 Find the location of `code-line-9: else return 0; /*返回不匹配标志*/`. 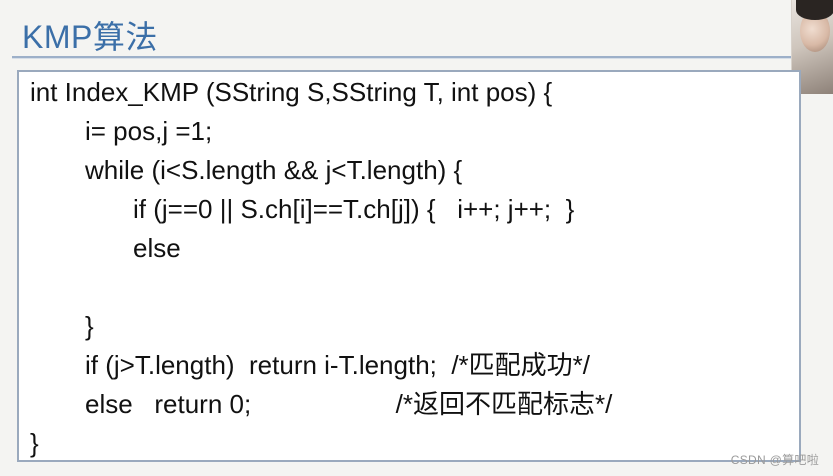

code-line-9: else return 0; /*返回不匹配标志*/ is located at coordinates (349, 404).